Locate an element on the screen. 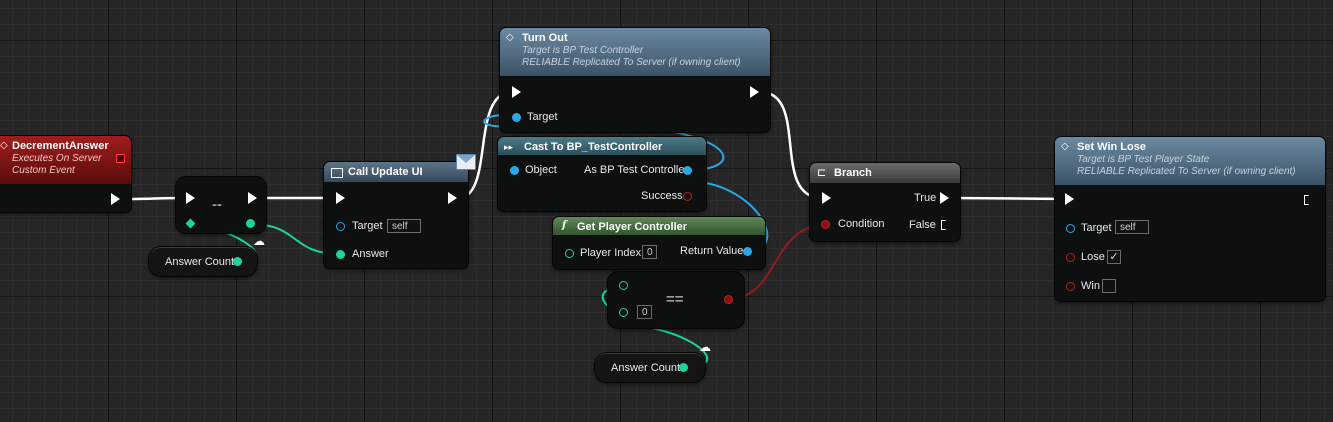 This screenshot has width=1333, height=422. node-title: Set Win Lose is located at coordinates (1111, 147).